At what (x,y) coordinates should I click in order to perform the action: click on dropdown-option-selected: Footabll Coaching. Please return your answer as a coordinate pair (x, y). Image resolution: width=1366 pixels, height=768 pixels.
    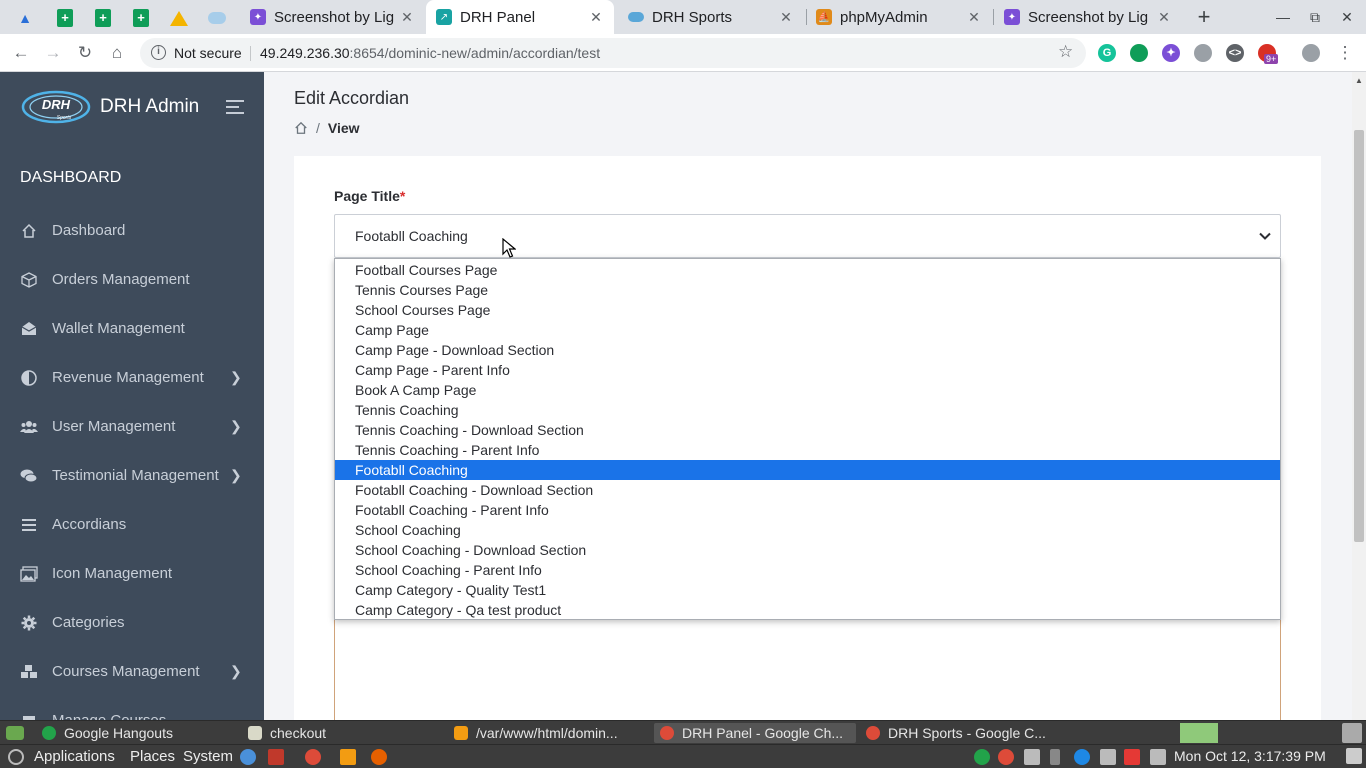
    Looking at the image, I should click on (807, 470).